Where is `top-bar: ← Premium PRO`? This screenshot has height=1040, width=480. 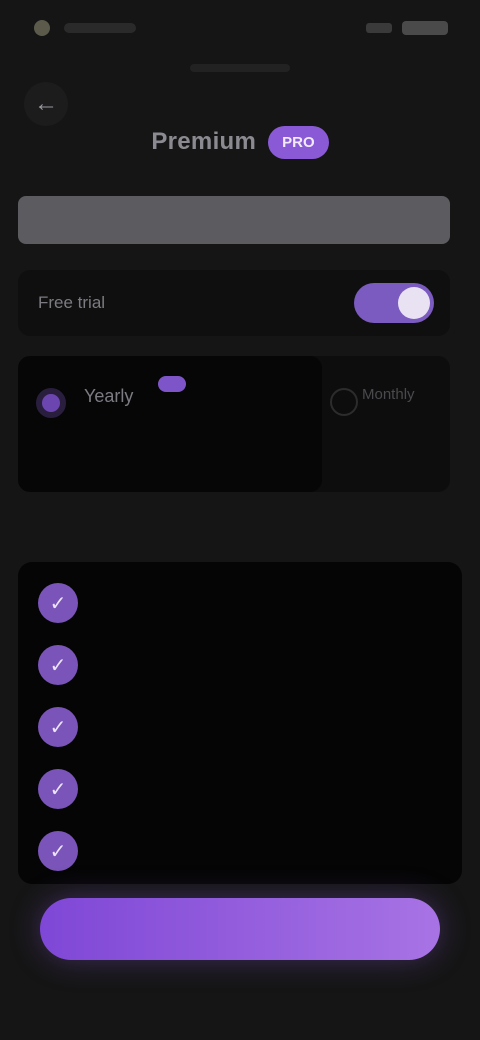
top-bar: ← Premium PRO is located at coordinates (240, 107).